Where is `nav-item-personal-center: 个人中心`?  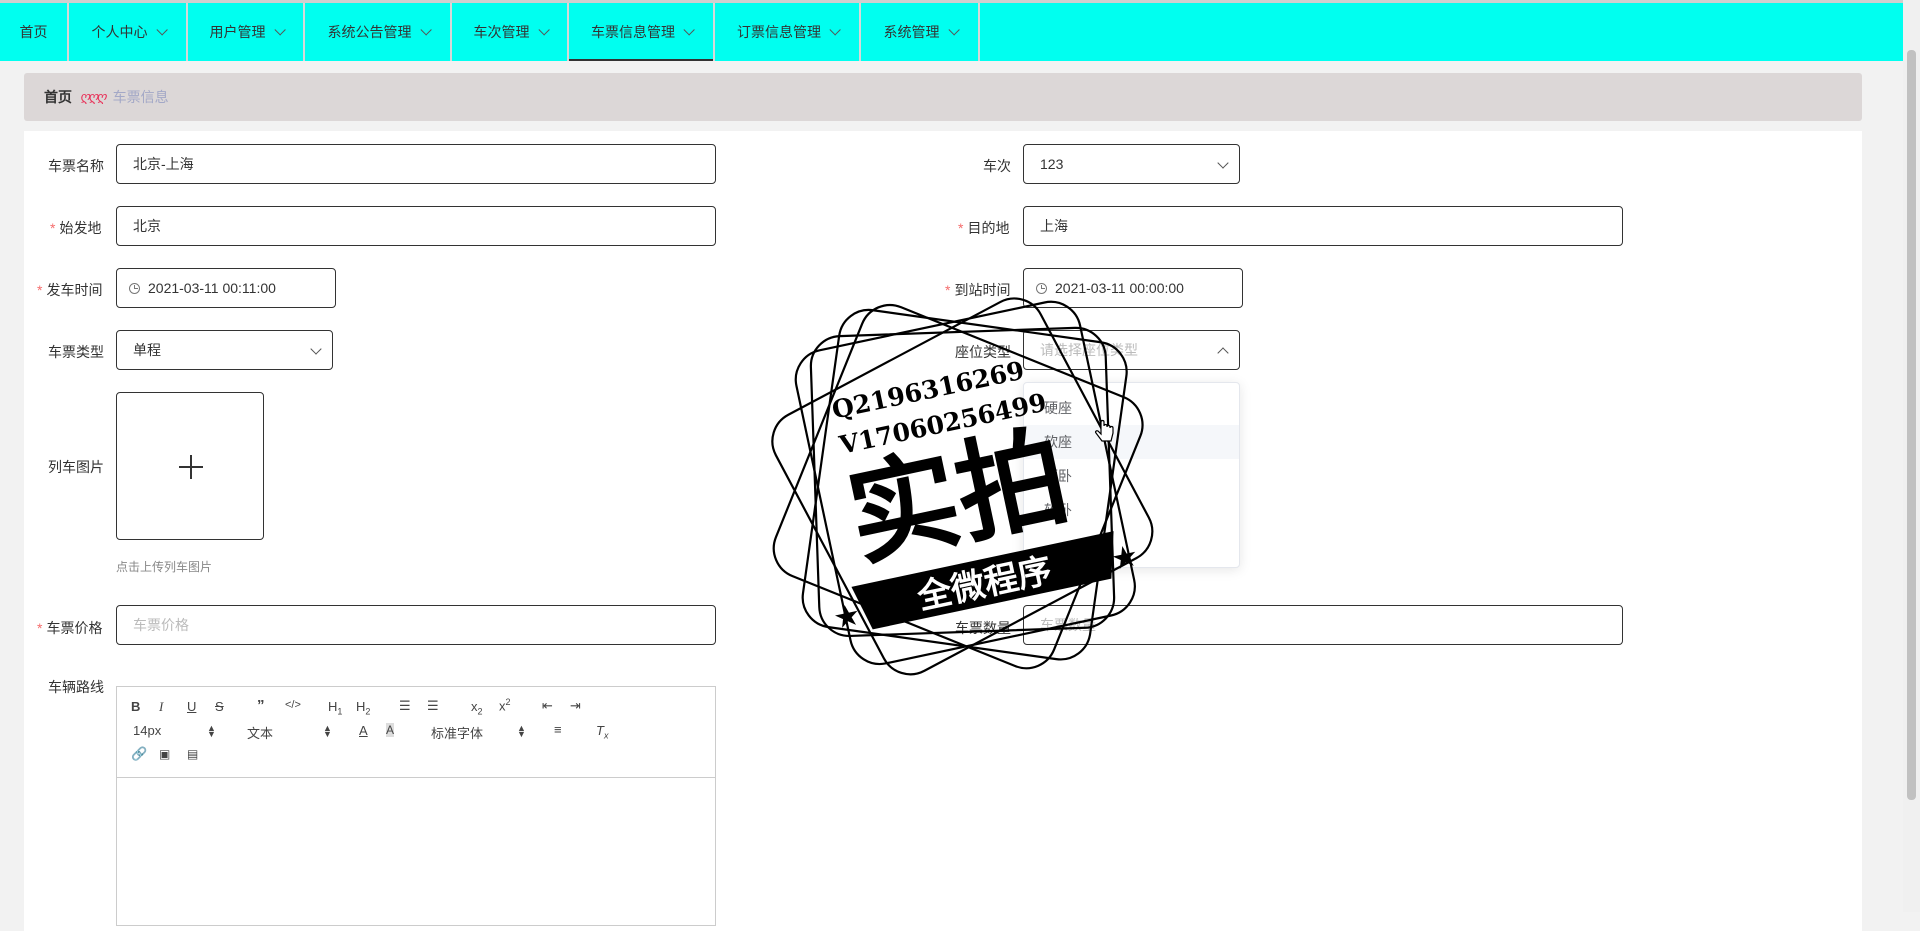 nav-item-personal-center: 个人中心 is located at coordinates (128, 32).